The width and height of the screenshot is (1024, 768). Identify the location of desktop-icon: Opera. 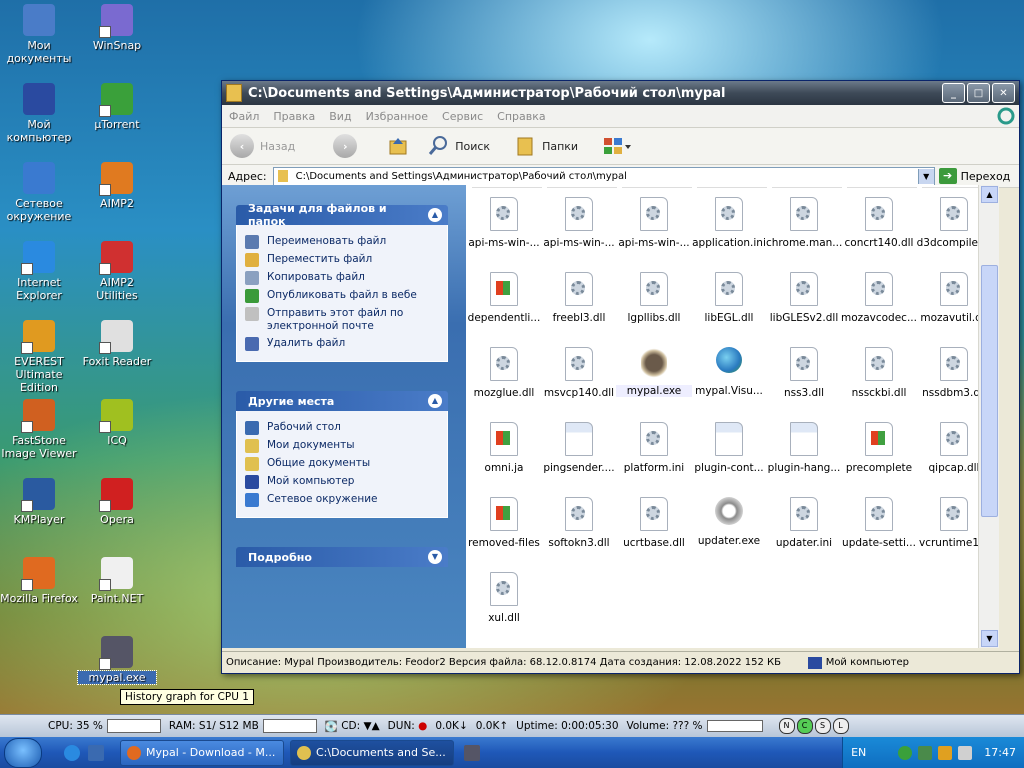
(117, 502).